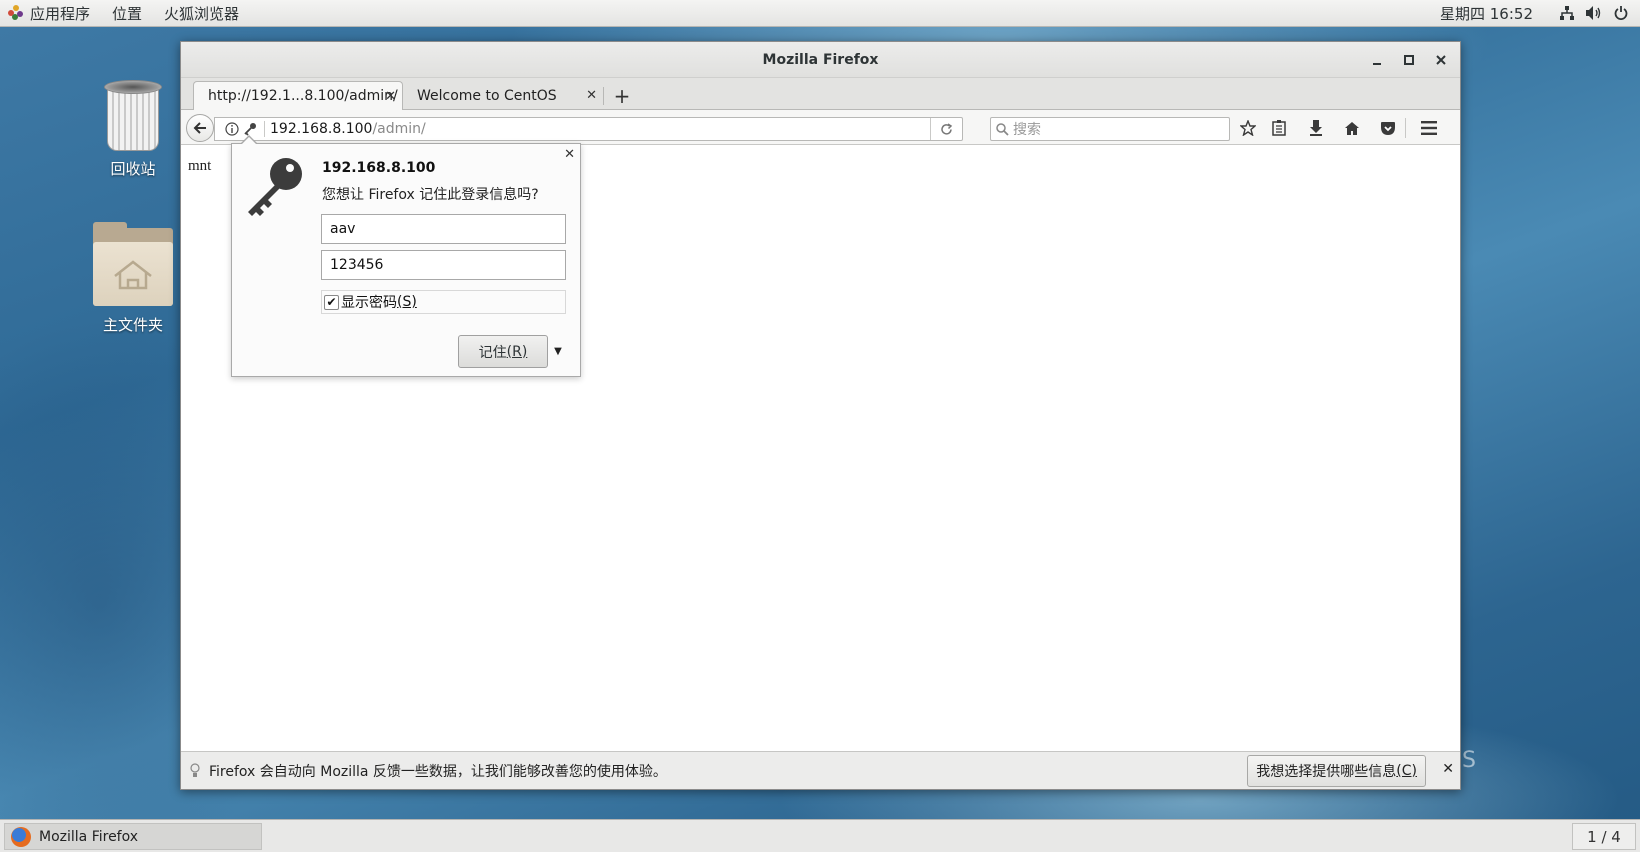 The height and width of the screenshot is (852, 1640). I want to click on search-icon, so click(1002, 129).